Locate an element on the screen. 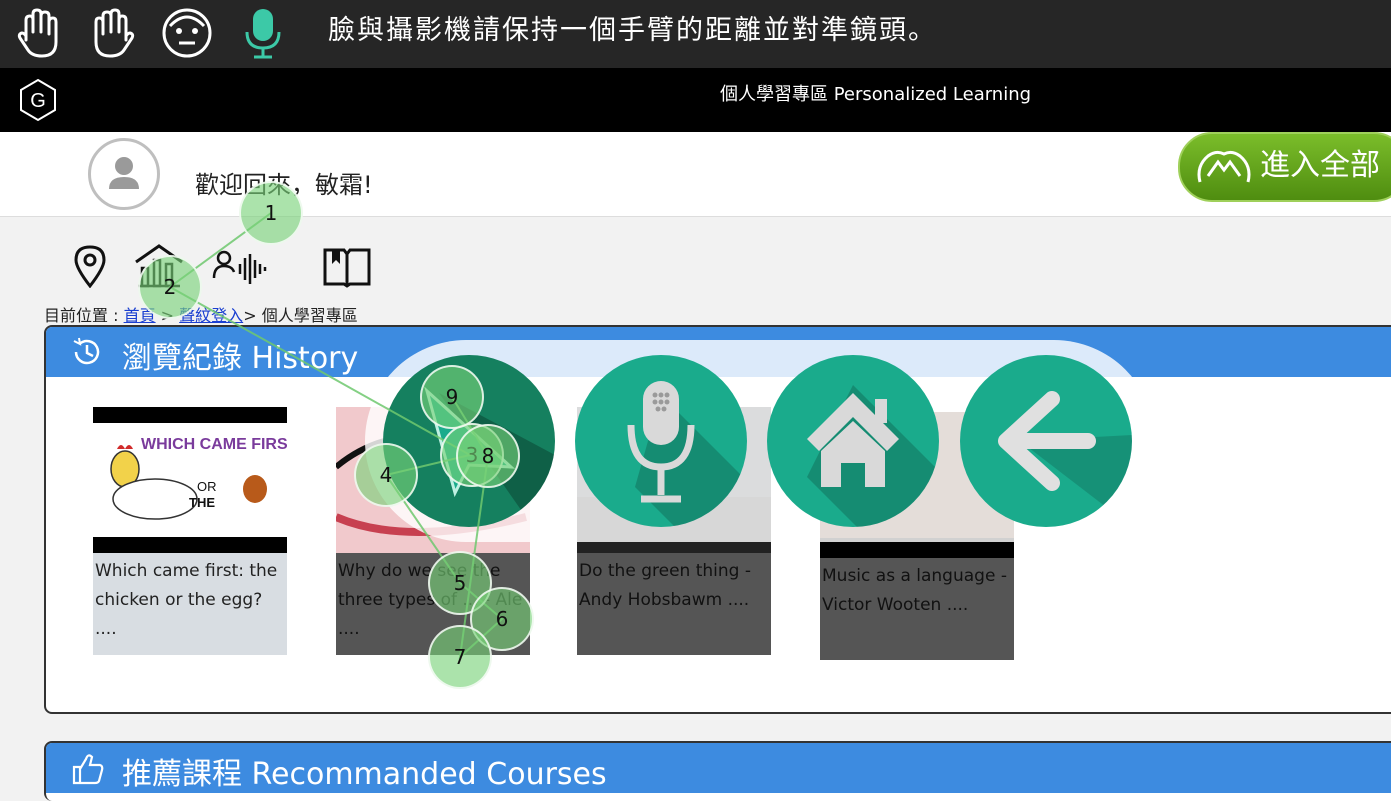 Image resolution: width=1391 pixels, height=801 pixels. gaze-point: 1 is located at coordinates (271, 213).